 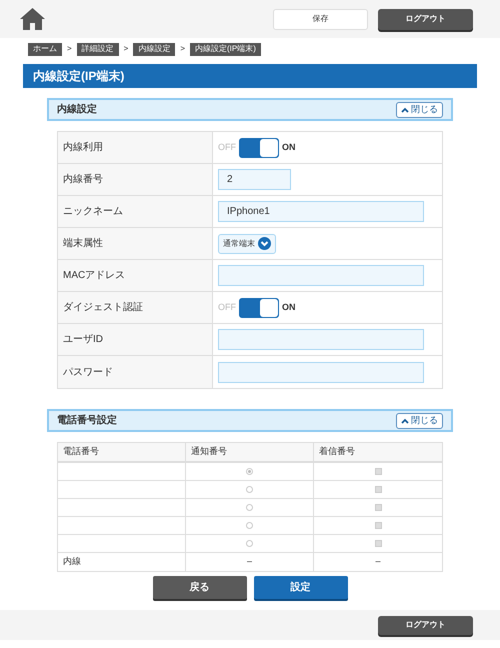 I want to click on field-label: ダイジェスト認証, so click(x=135, y=307).